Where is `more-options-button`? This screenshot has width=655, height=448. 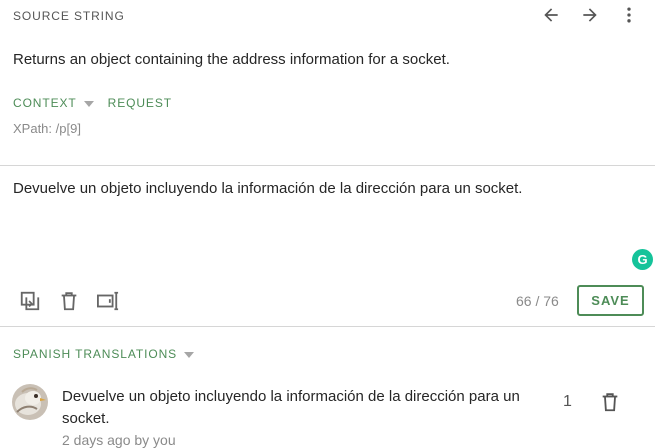 more-options-button is located at coordinates (629, 15).